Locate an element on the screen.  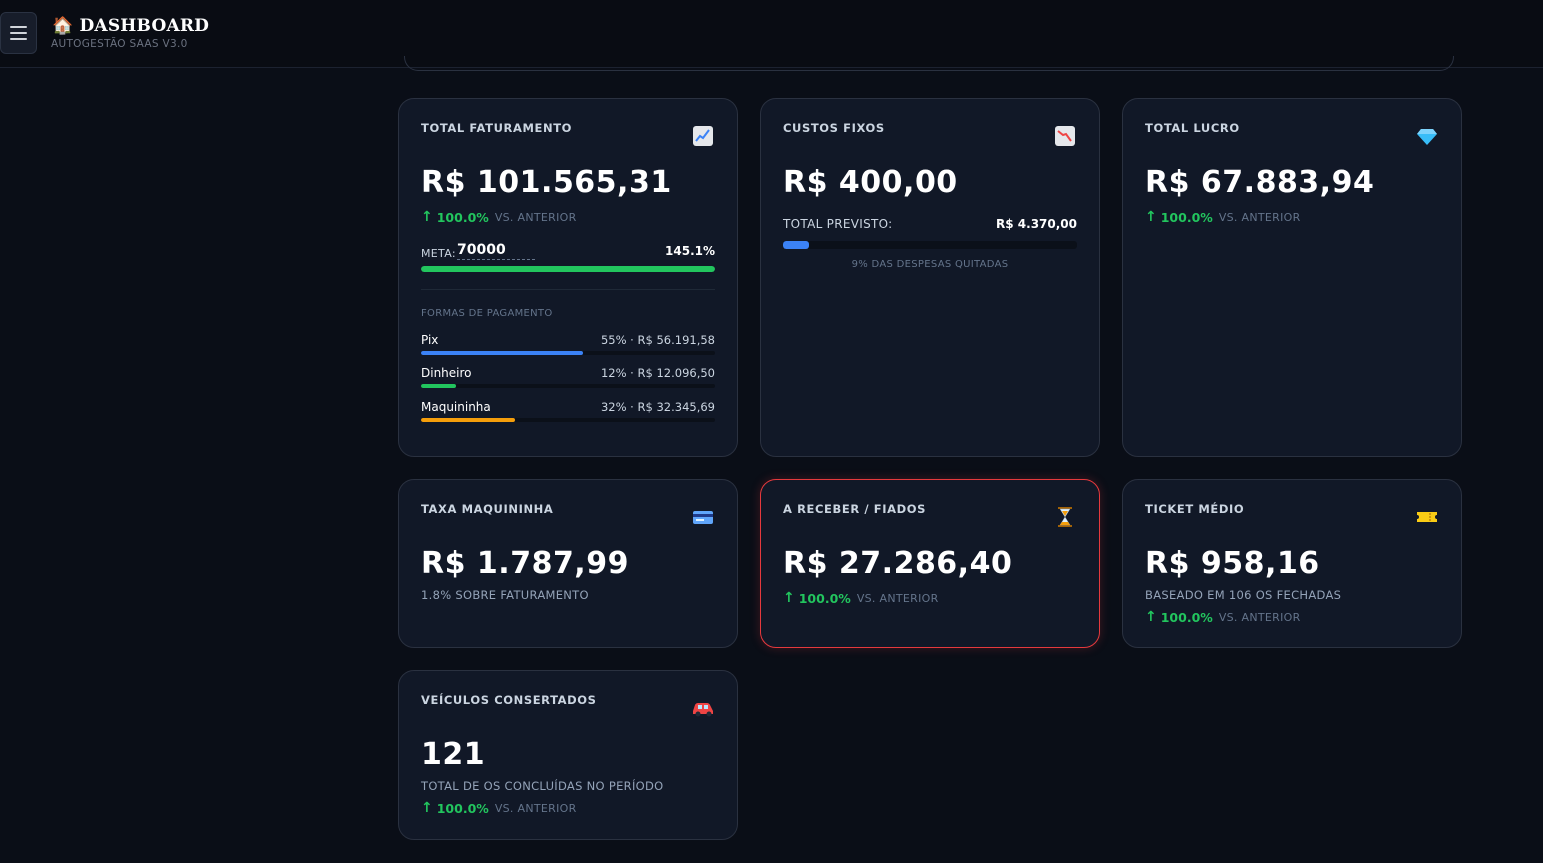
lucro-trend: ↑ 100.0% VS. ANTERIOR is located at coordinates (1223, 217).